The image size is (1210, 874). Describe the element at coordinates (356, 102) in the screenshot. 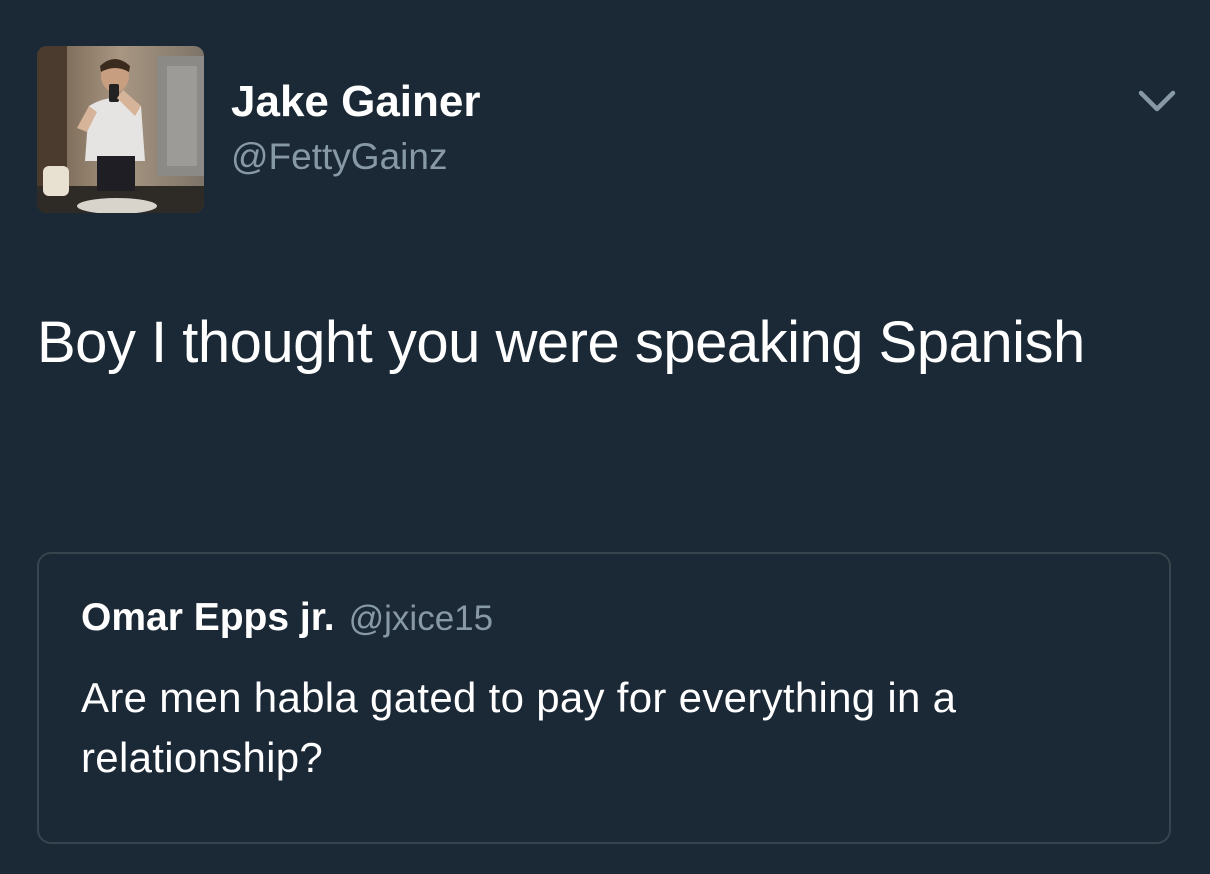

I see `author-display-name: Jake Gainer` at that location.